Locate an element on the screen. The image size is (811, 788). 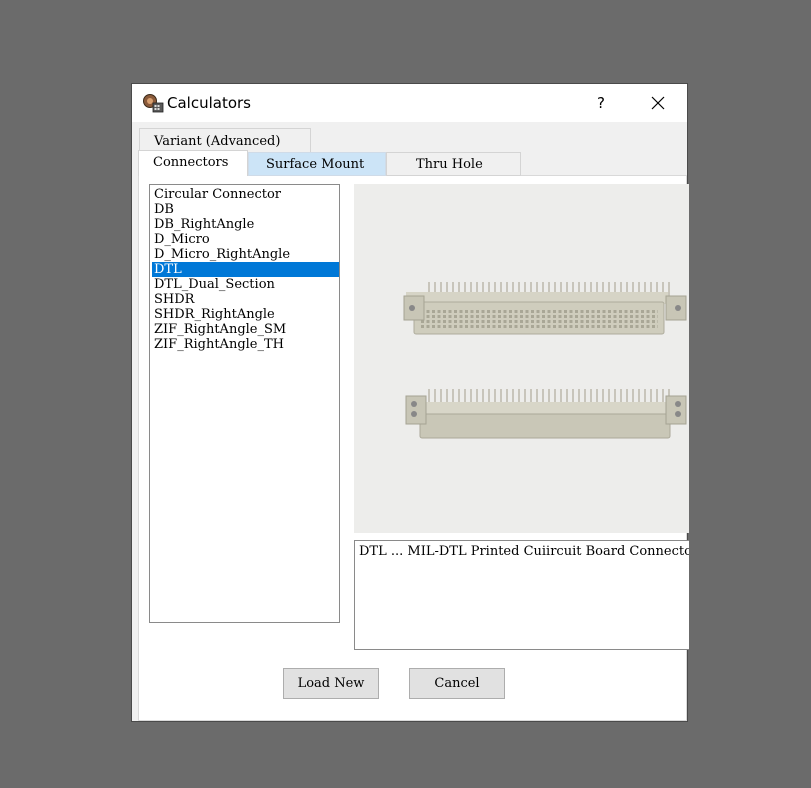
tab-variant-advanced: Variant (Advanced) is located at coordinates (225, 140).